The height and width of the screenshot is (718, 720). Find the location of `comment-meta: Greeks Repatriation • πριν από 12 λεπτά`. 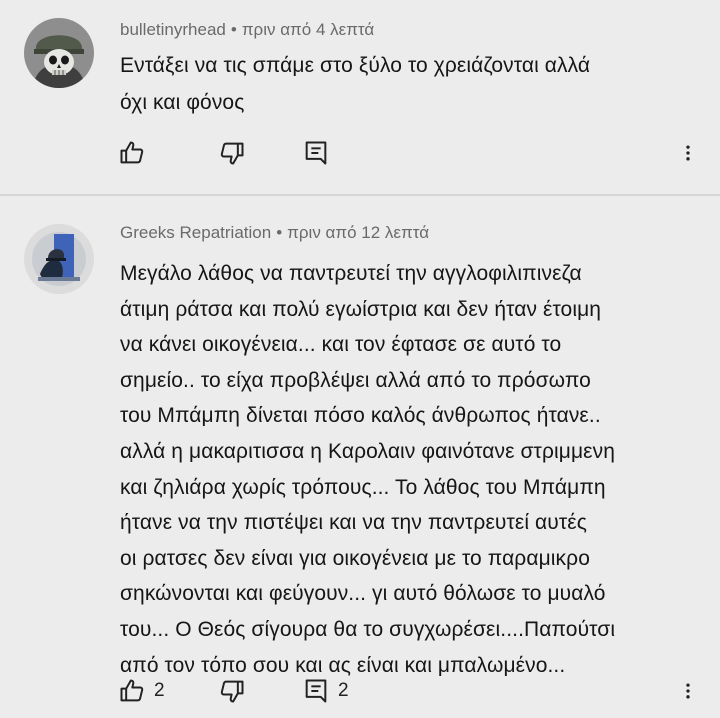

comment-meta: Greeks Repatriation • πριν από 12 λεπτά is located at coordinates (274, 233).